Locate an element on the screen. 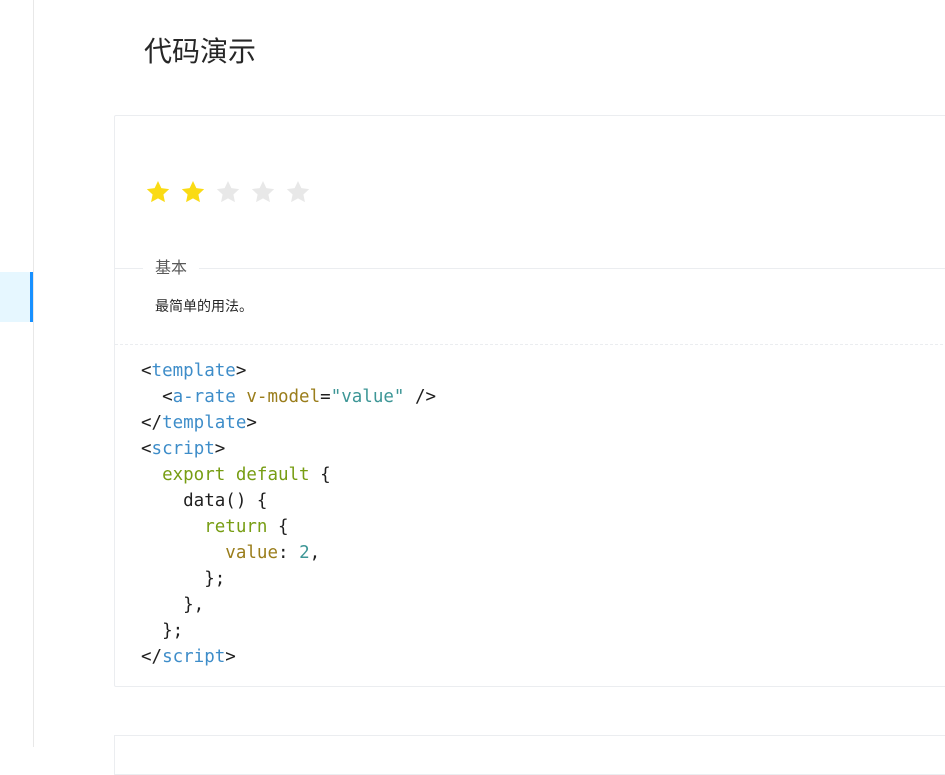 Image resolution: width=945 pixels, height=775 pixels. code-line: value: 2, is located at coordinates (273, 553).